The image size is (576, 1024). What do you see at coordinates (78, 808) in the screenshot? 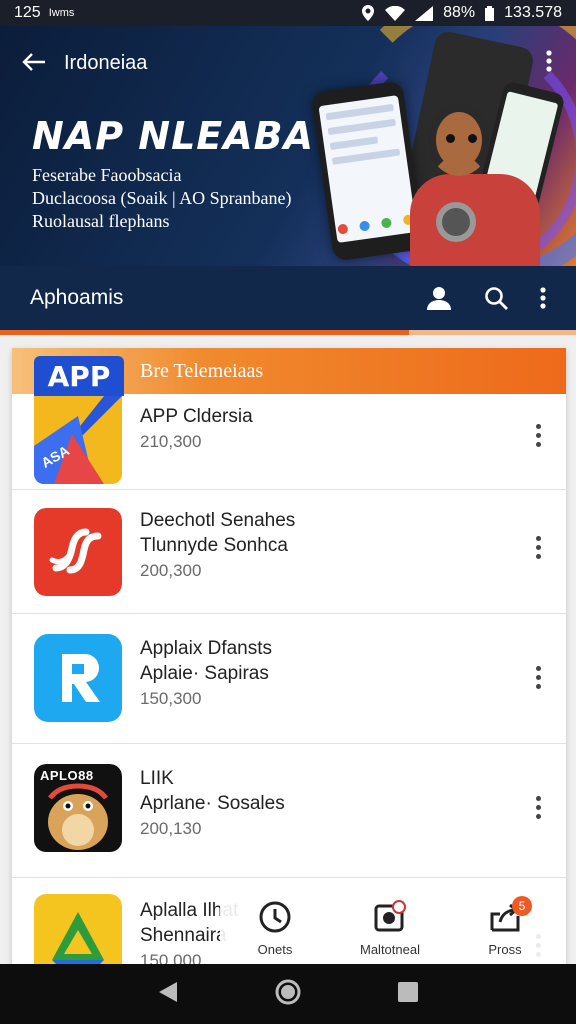
I see `app-icon-liik: APLO88` at bounding box center [78, 808].